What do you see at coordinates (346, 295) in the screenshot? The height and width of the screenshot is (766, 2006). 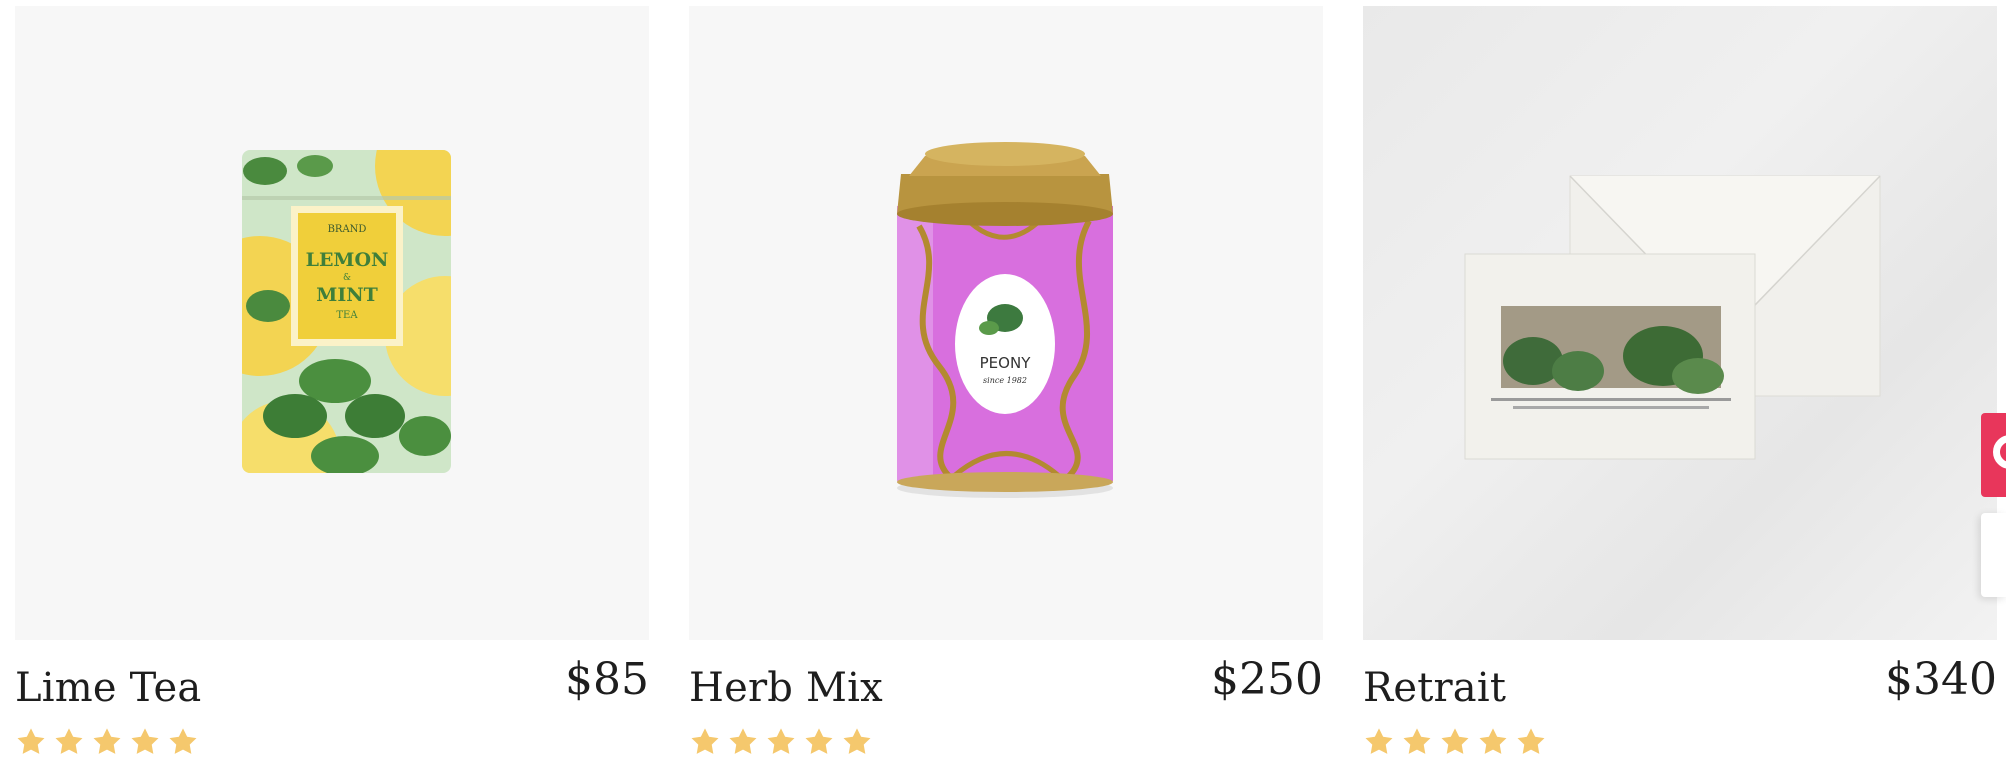 I see `tin-line2-text: MINT` at bounding box center [346, 295].